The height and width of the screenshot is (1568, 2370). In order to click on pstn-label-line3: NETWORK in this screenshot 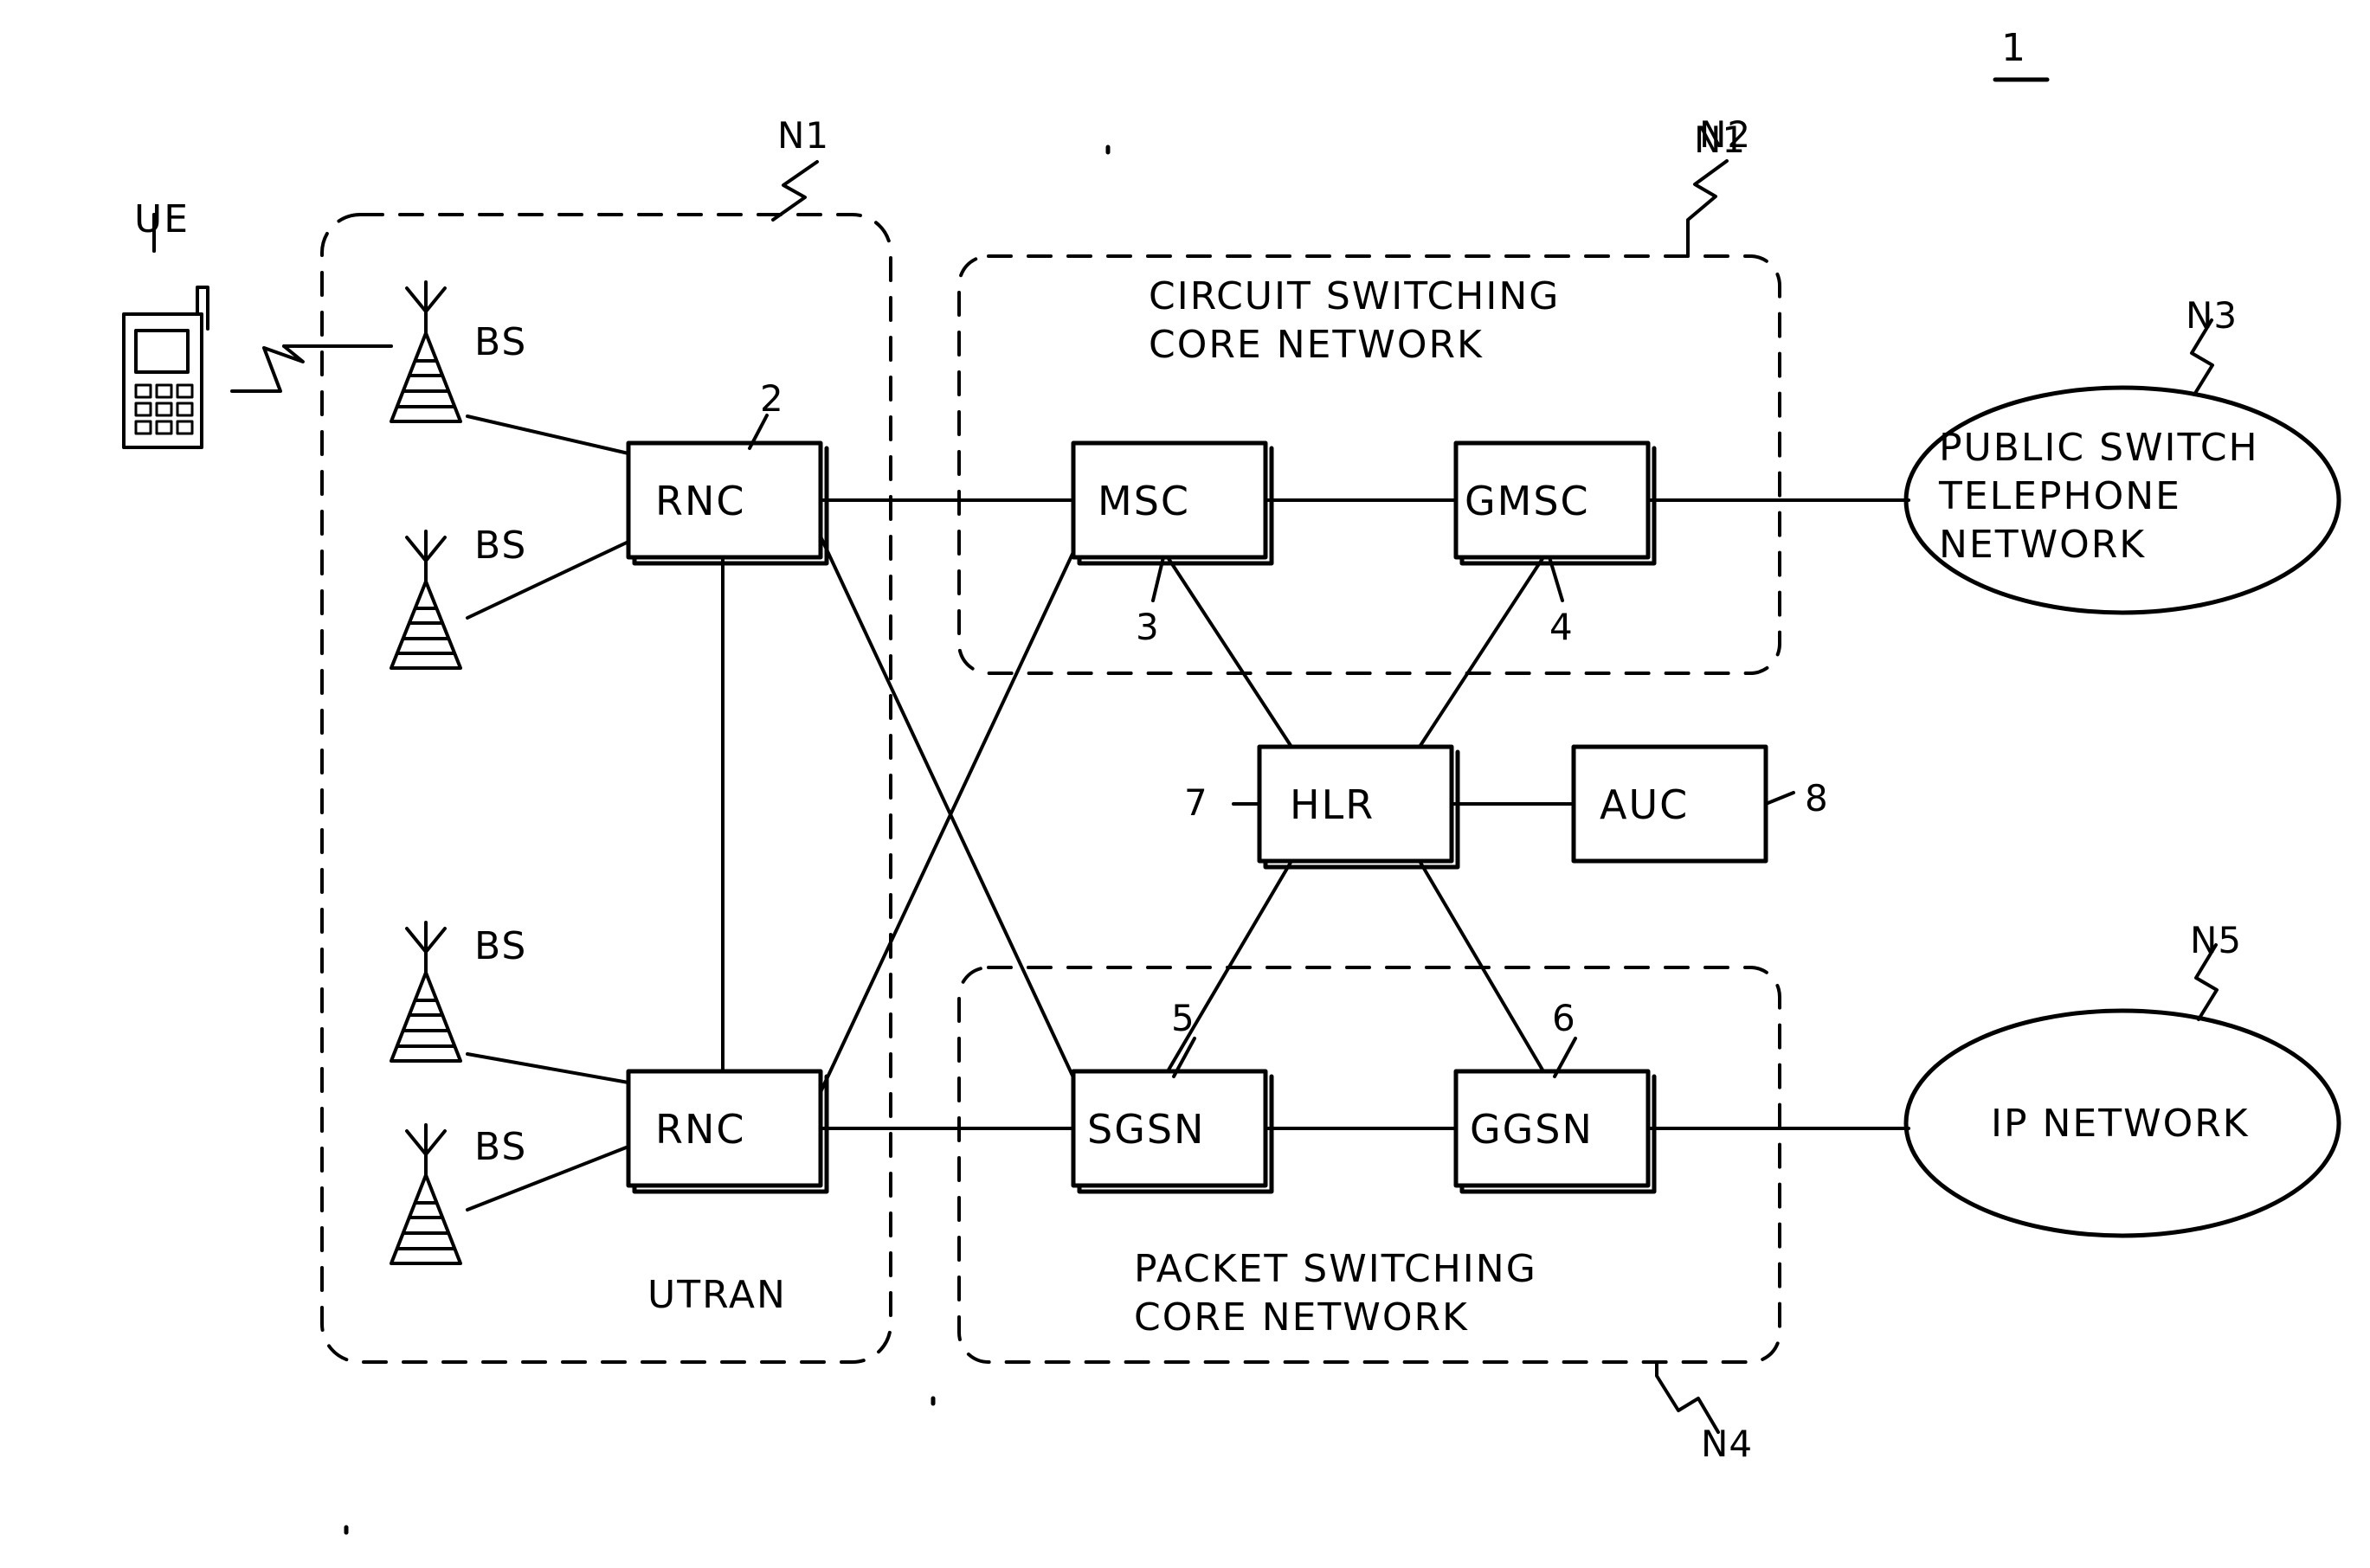, I will do `click(2043, 545)`.